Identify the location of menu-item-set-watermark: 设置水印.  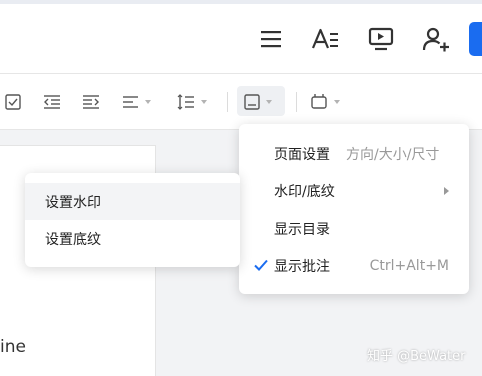
(132, 201).